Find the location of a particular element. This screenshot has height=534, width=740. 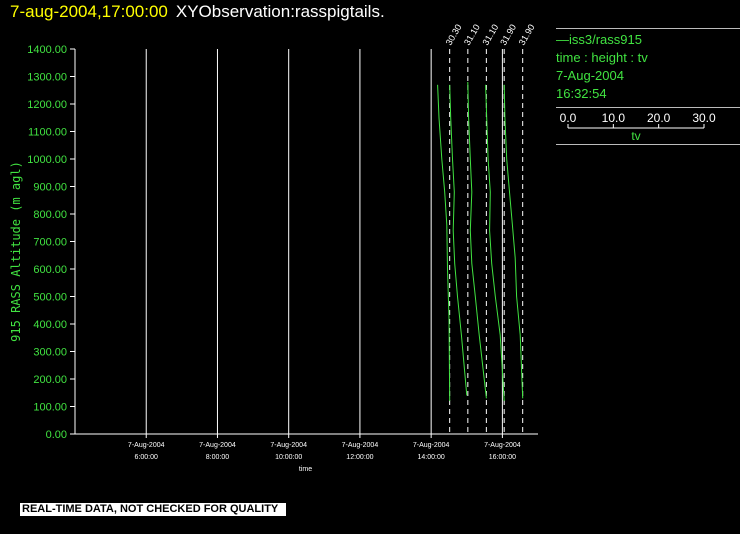

scale-tick-label: 10.0 is located at coordinates (614, 118).